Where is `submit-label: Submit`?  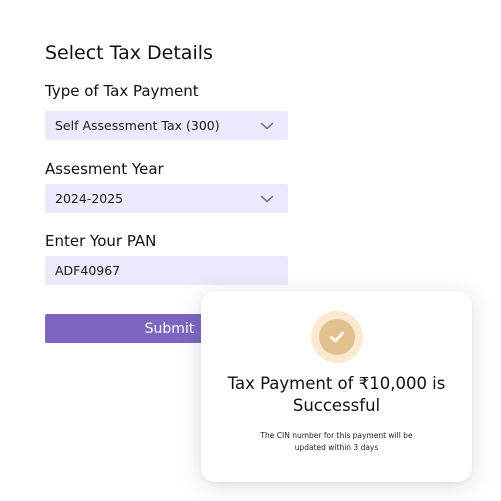 submit-label: Submit is located at coordinates (169, 328).